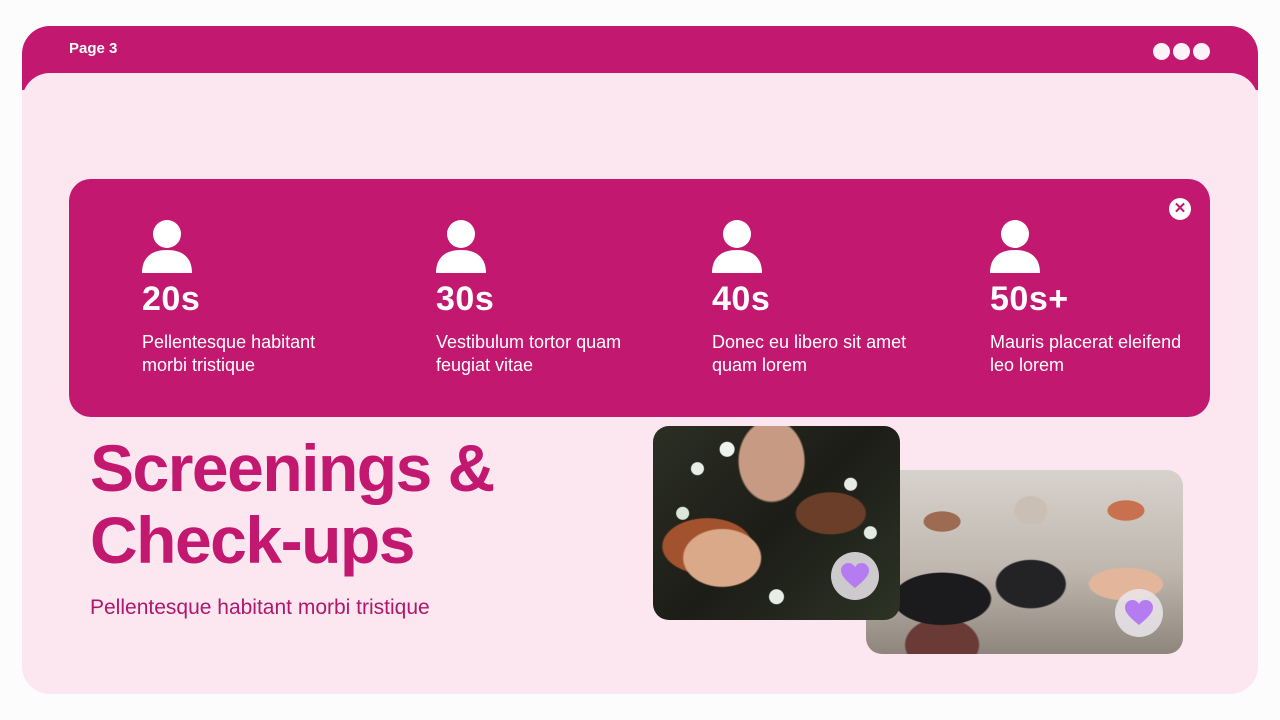 The width and height of the screenshot is (1280, 720). What do you see at coordinates (1029, 299) in the screenshot?
I see `stat-age: 50s+` at bounding box center [1029, 299].